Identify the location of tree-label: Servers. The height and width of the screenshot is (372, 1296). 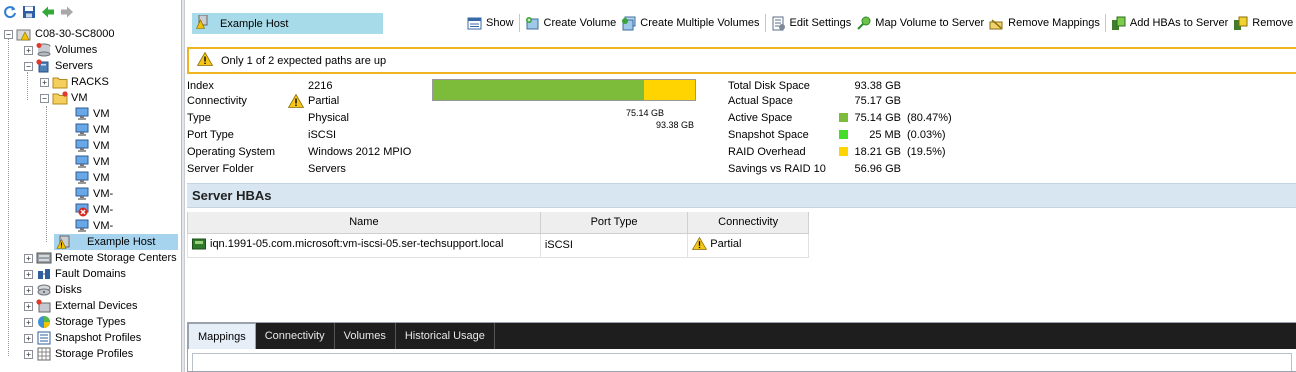
(74, 66).